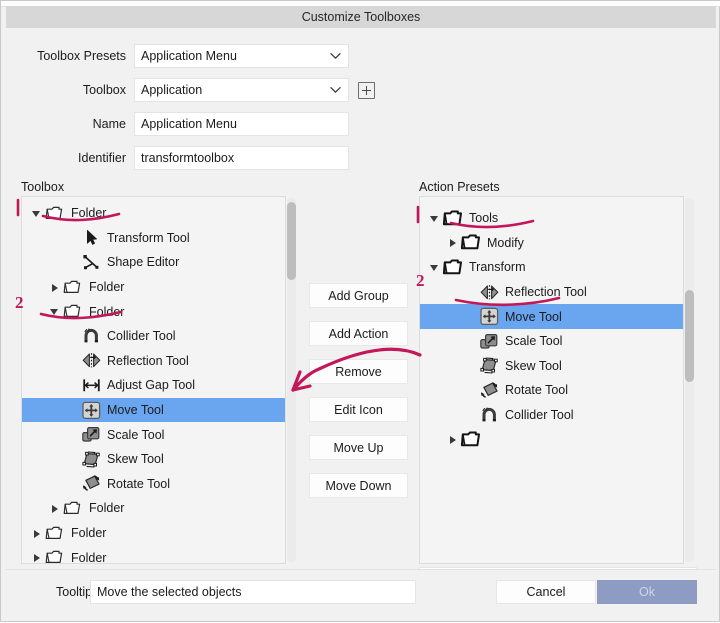 The width and height of the screenshot is (720, 623). What do you see at coordinates (135, 459) in the screenshot?
I see `tree-item-label: Skew Tool` at bounding box center [135, 459].